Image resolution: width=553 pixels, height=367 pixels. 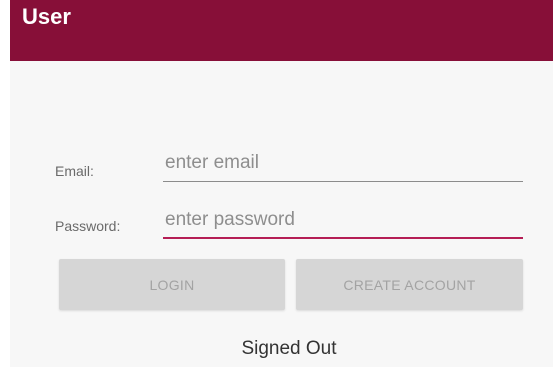 I want to click on email-field-container, so click(x=343, y=165).